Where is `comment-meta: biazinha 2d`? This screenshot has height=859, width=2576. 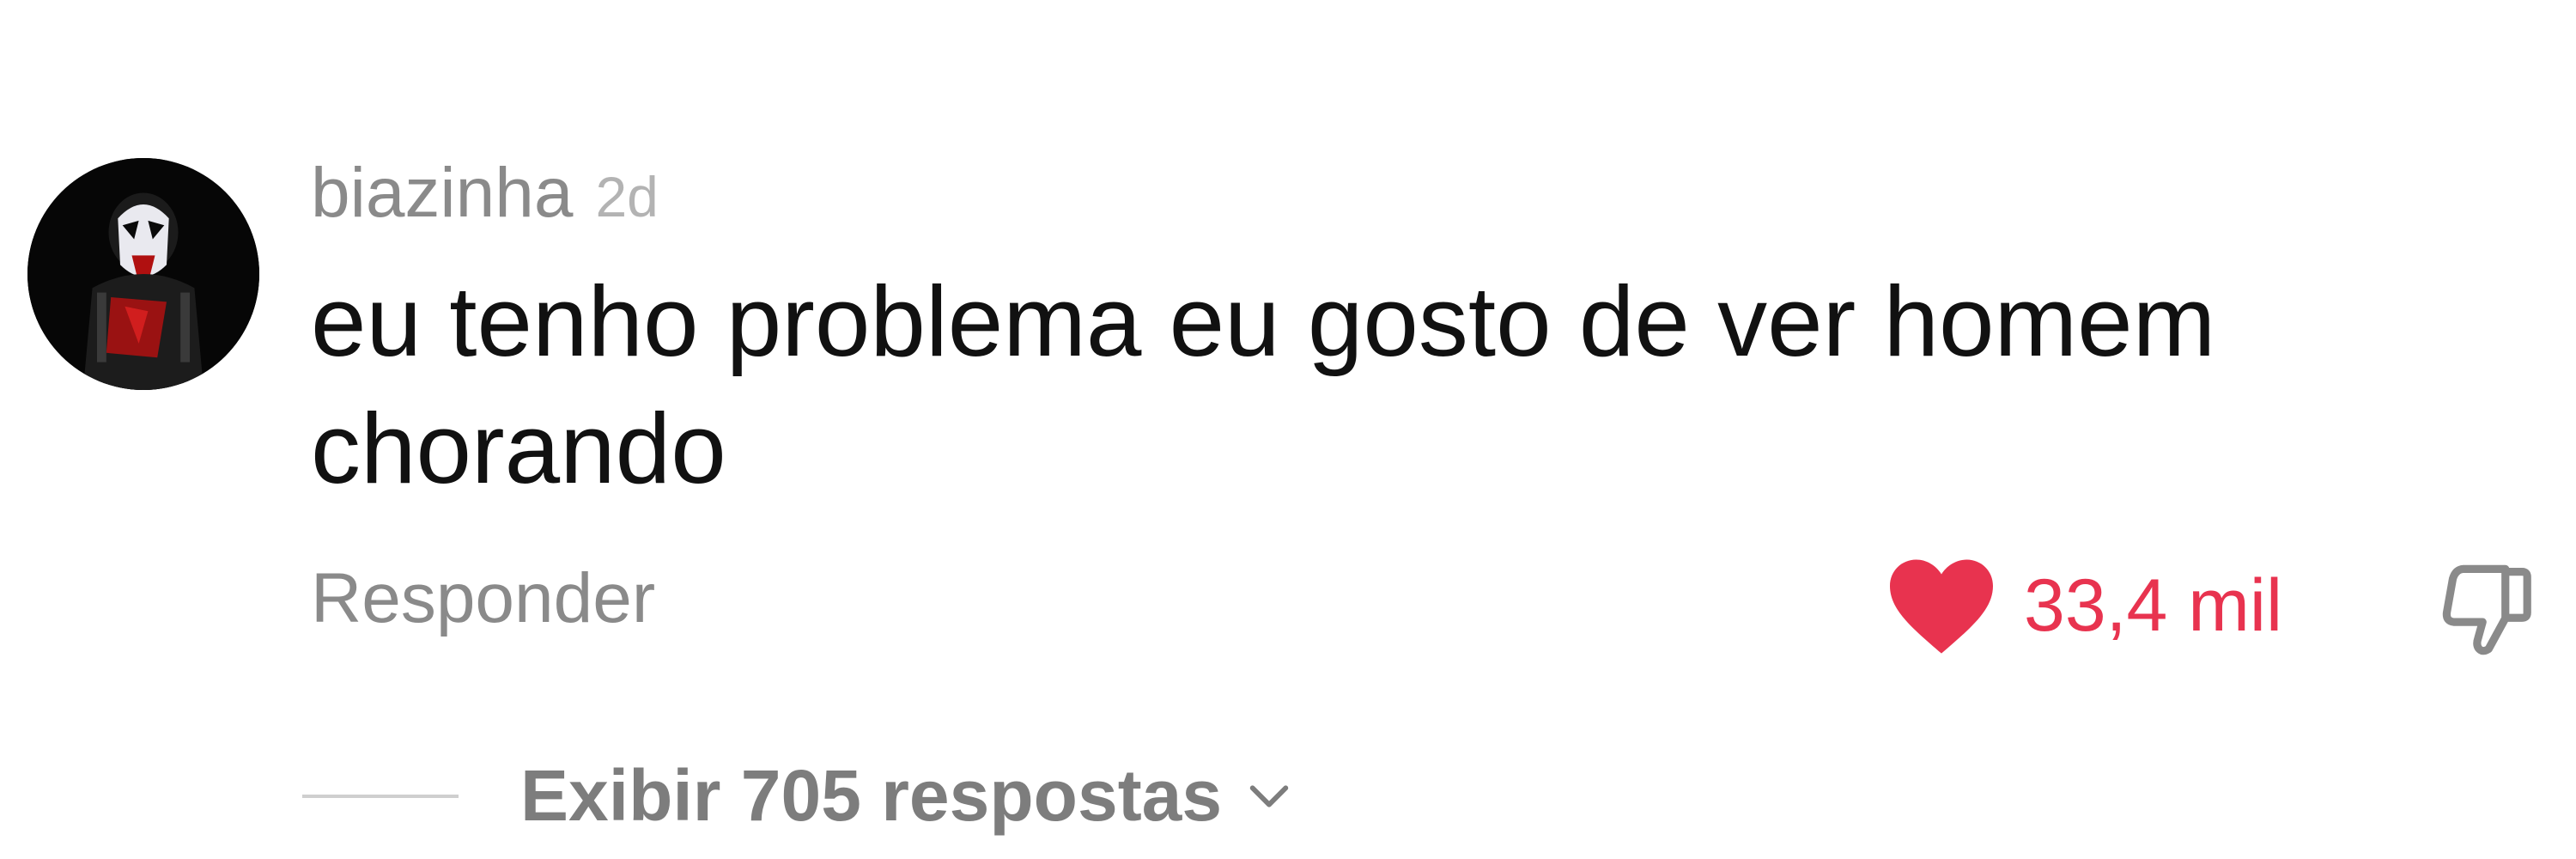 comment-meta: biazinha 2d is located at coordinates (485, 193).